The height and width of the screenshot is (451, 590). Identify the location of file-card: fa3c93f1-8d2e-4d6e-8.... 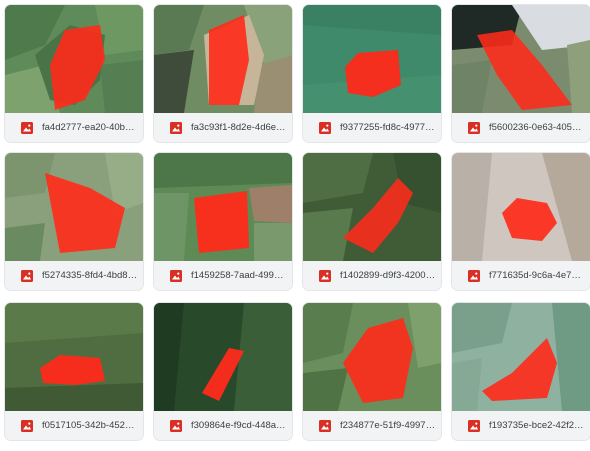
(223, 73).